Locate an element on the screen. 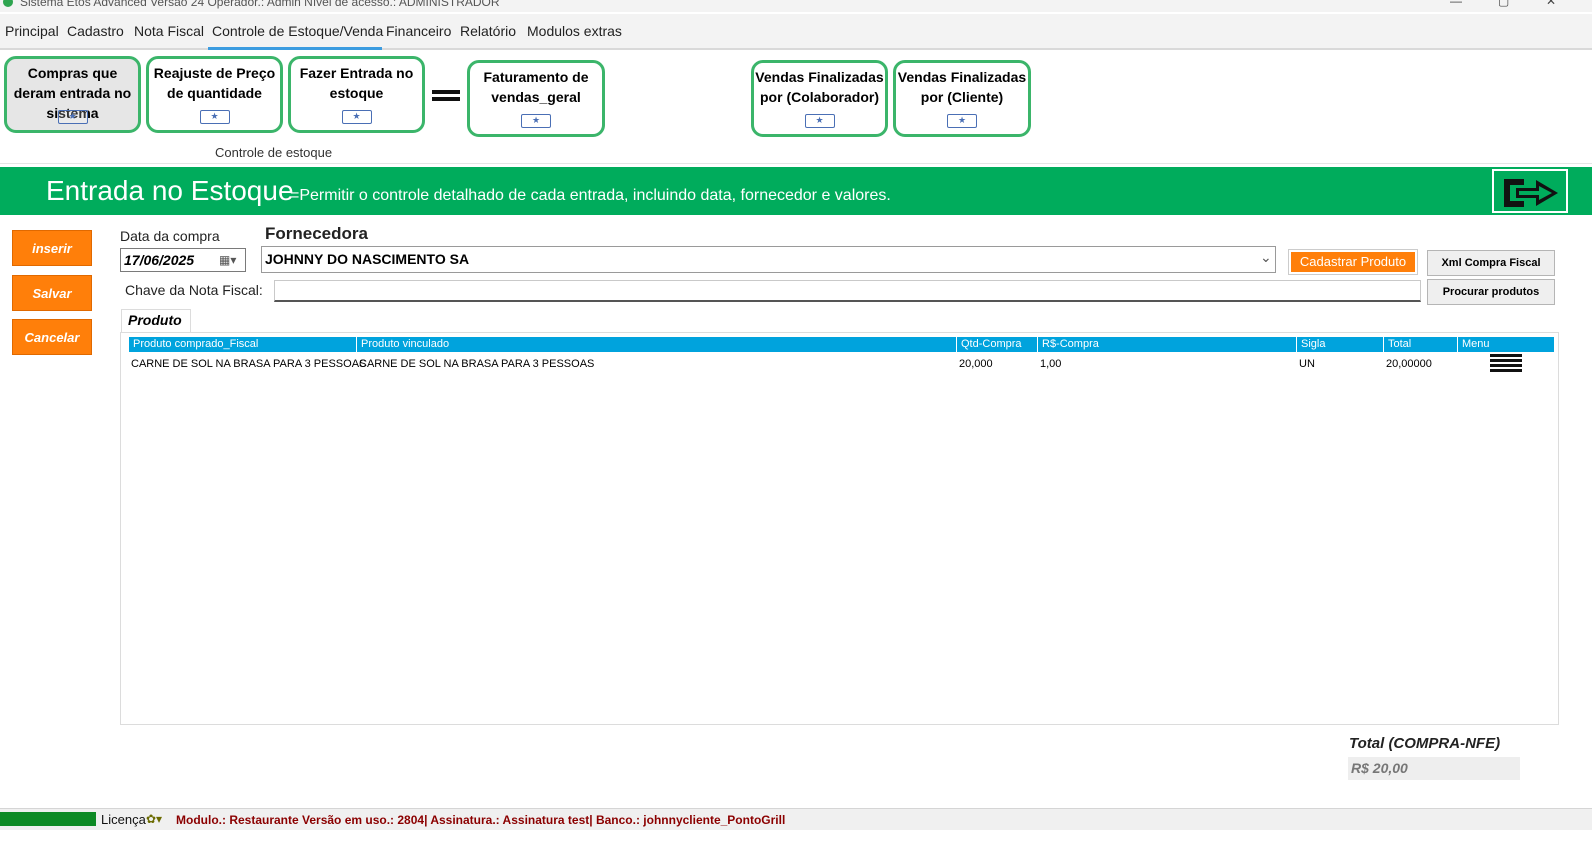 The height and width of the screenshot is (841, 1592). fazer-entrada-label: Fazer Entrada no estoque is located at coordinates (356, 83).